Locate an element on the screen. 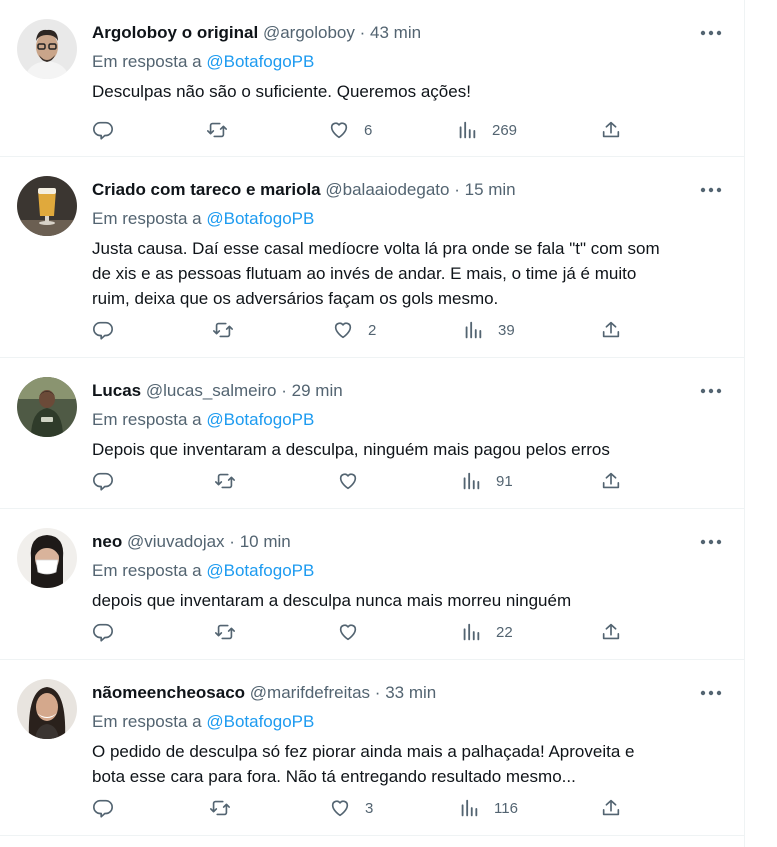 The height and width of the screenshot is (847, 777). author-handle: @viuvadojax is located at coordinates (176, 541).